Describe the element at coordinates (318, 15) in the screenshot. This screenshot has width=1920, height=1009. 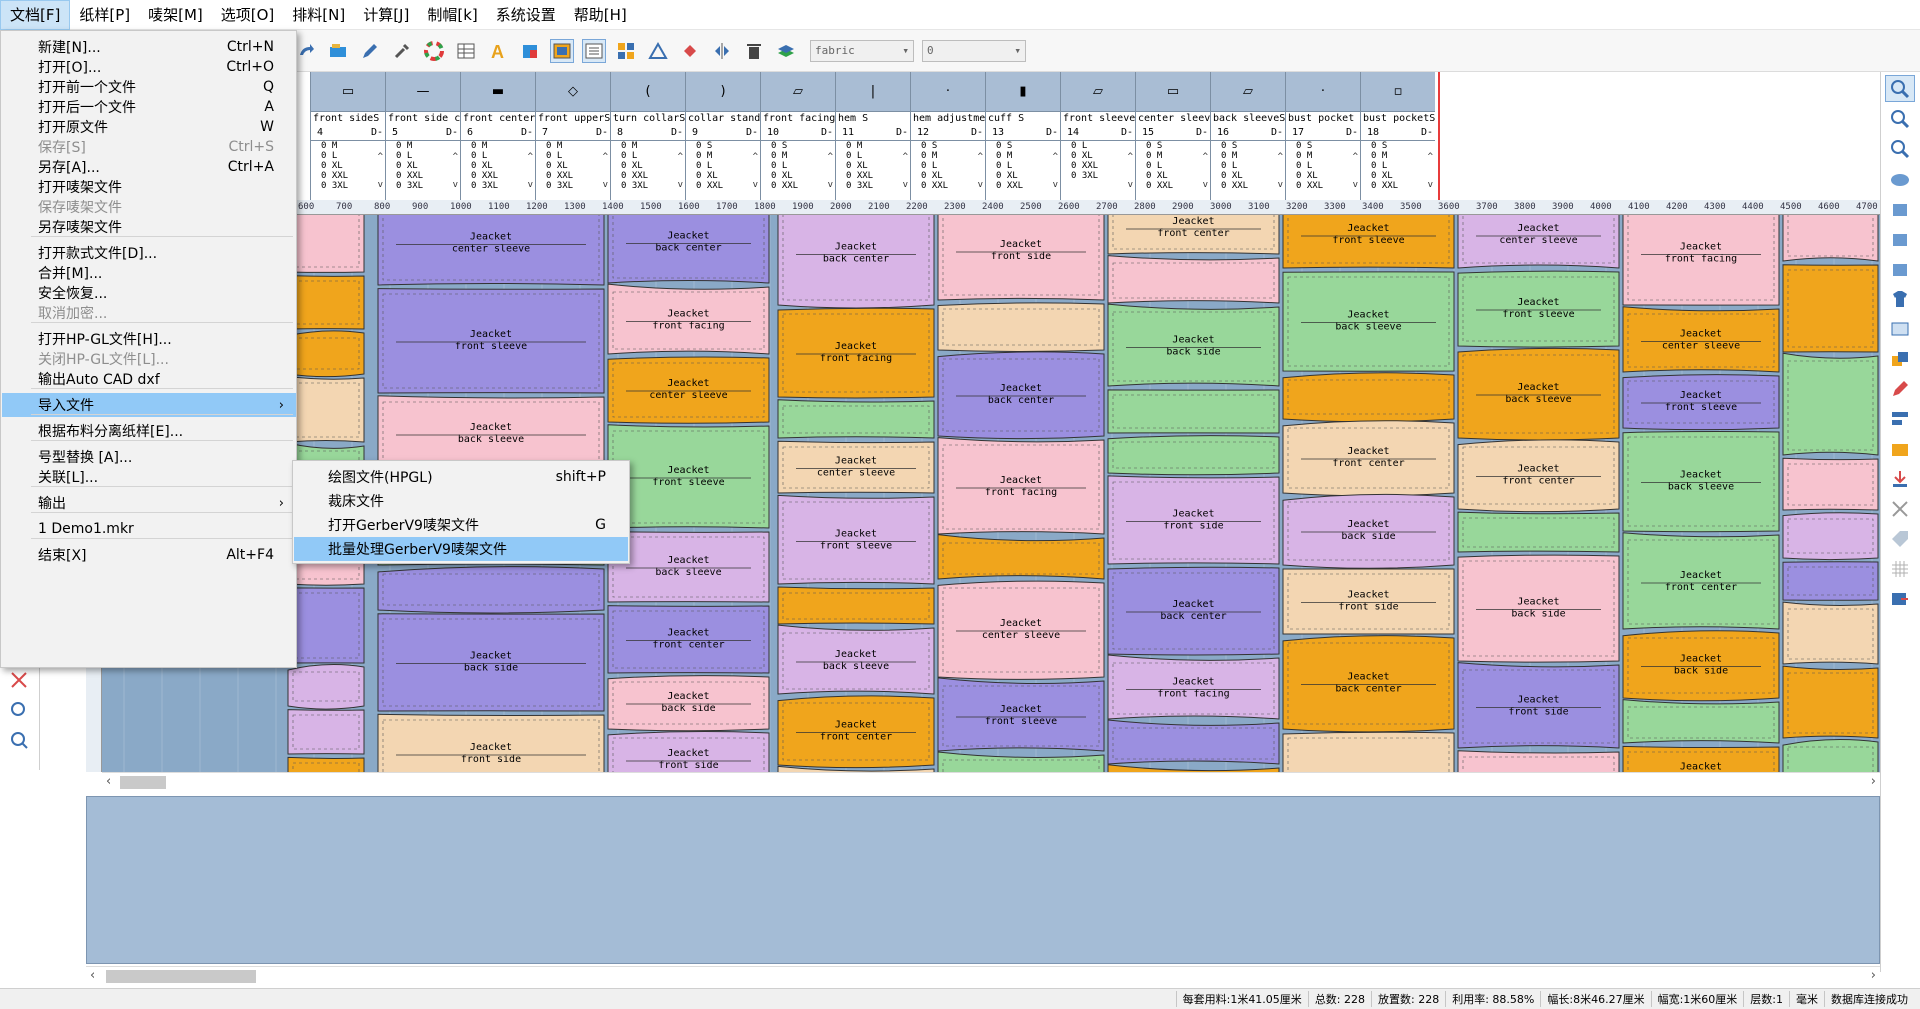
I see `menu-4: 排料[N]` at that location.